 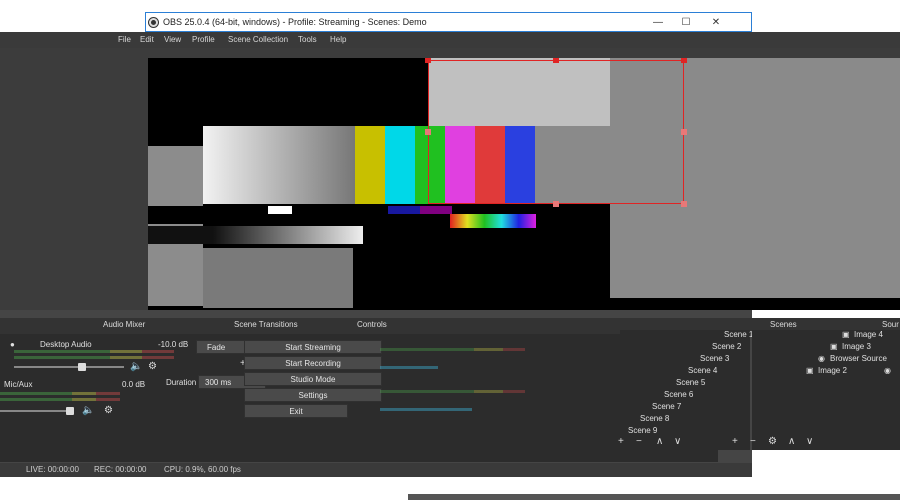 I want to click on mixer-track-db: 0.0 dB, so click(x=134, y=384).